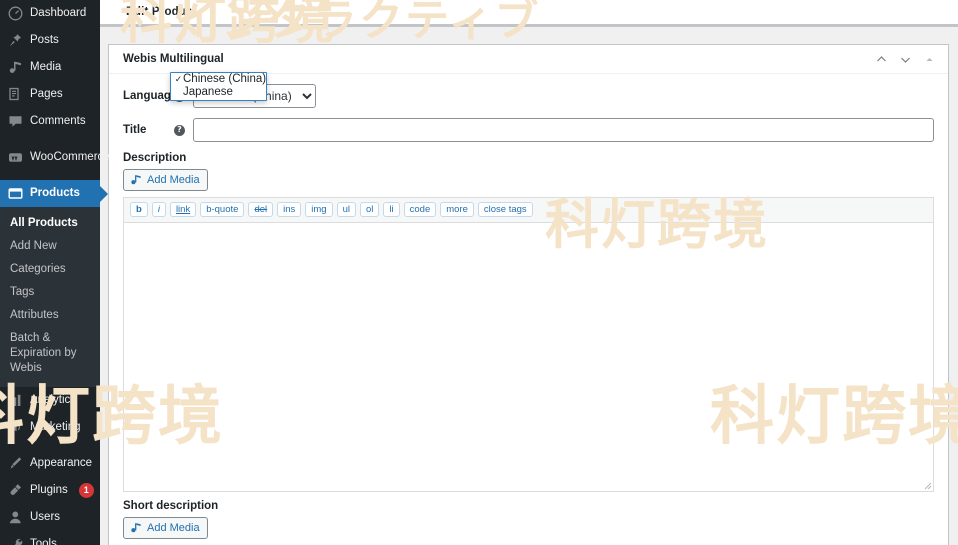 This screenshot has width=958, height=545. I want to click on pin-icon, so click(15, 40).